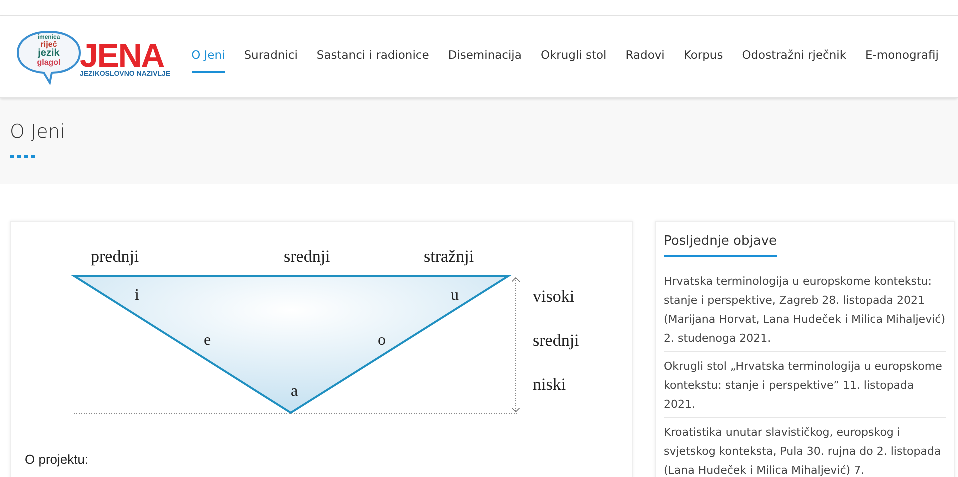 The height and width of the screenshot is (477, 958). I want to click on nav-tab: Okrugli stol, so click(573, 56).